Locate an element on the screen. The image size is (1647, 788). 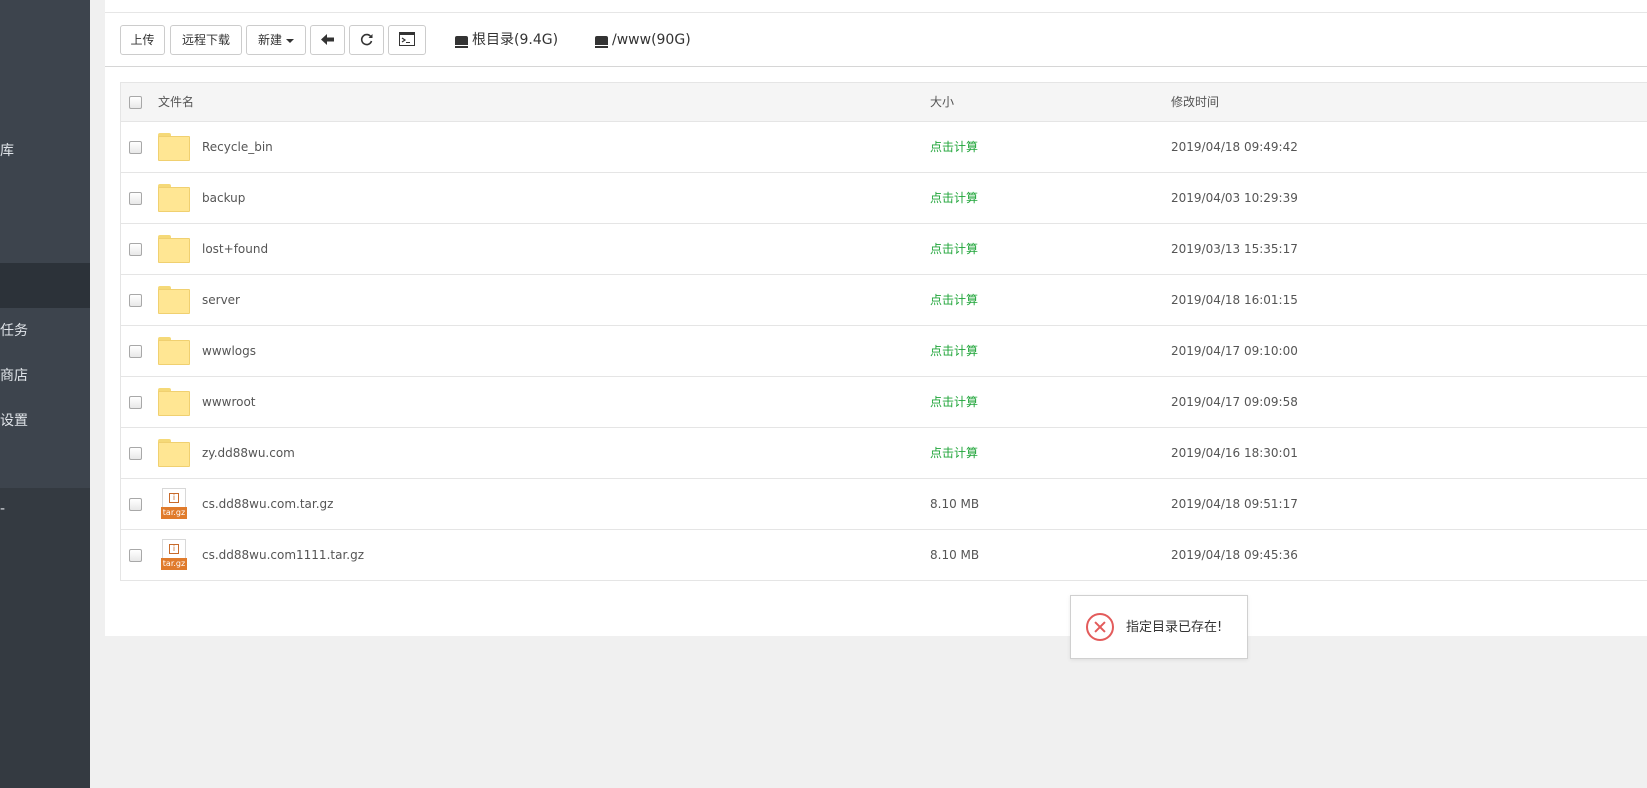
file-name: lost+found is located at coordinates (235, 249).